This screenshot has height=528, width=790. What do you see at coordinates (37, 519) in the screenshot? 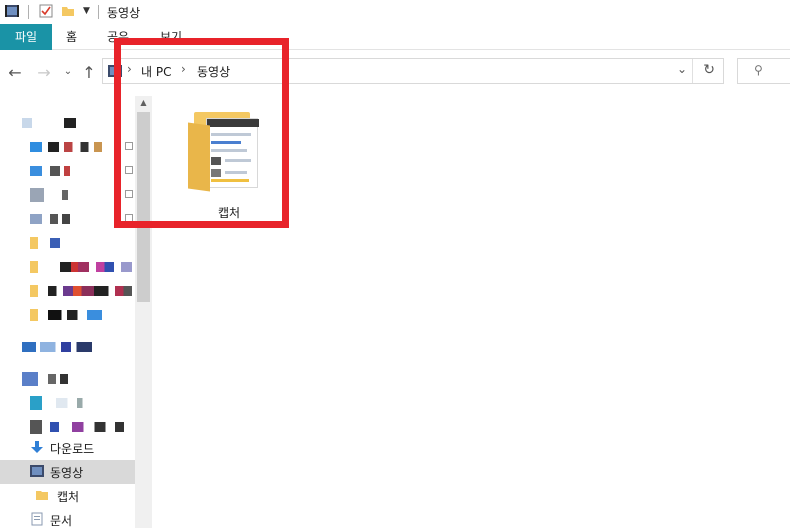
I see `documents-icon` at bounding box center [37, 519].